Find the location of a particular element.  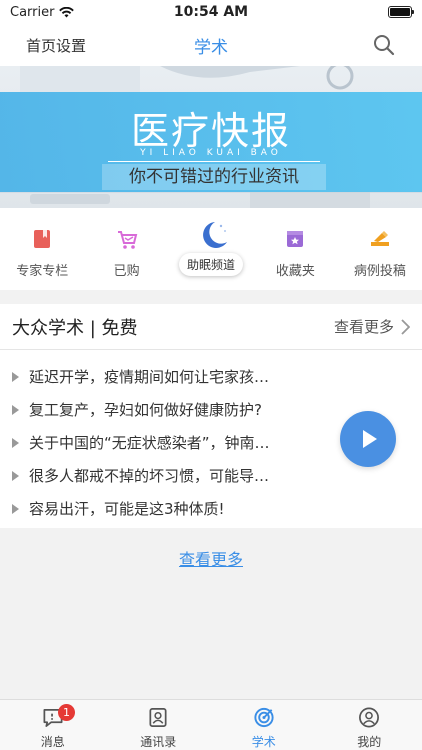

status-left: Carrier is located at coordinates (42, 12).